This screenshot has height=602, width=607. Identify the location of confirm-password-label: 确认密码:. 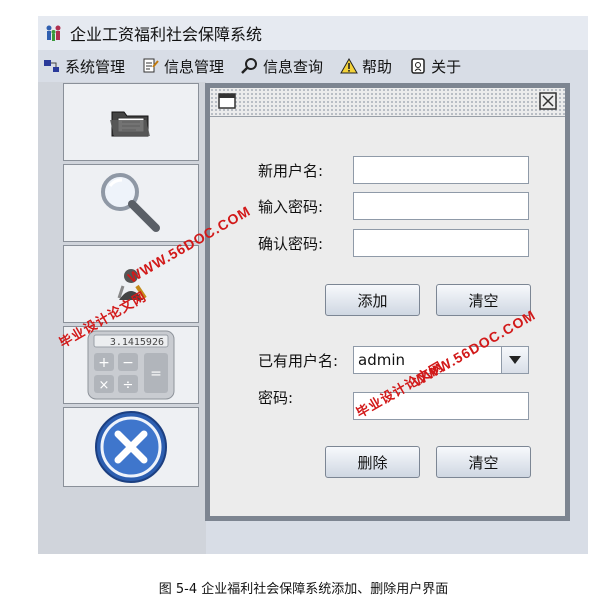
(291, 244).